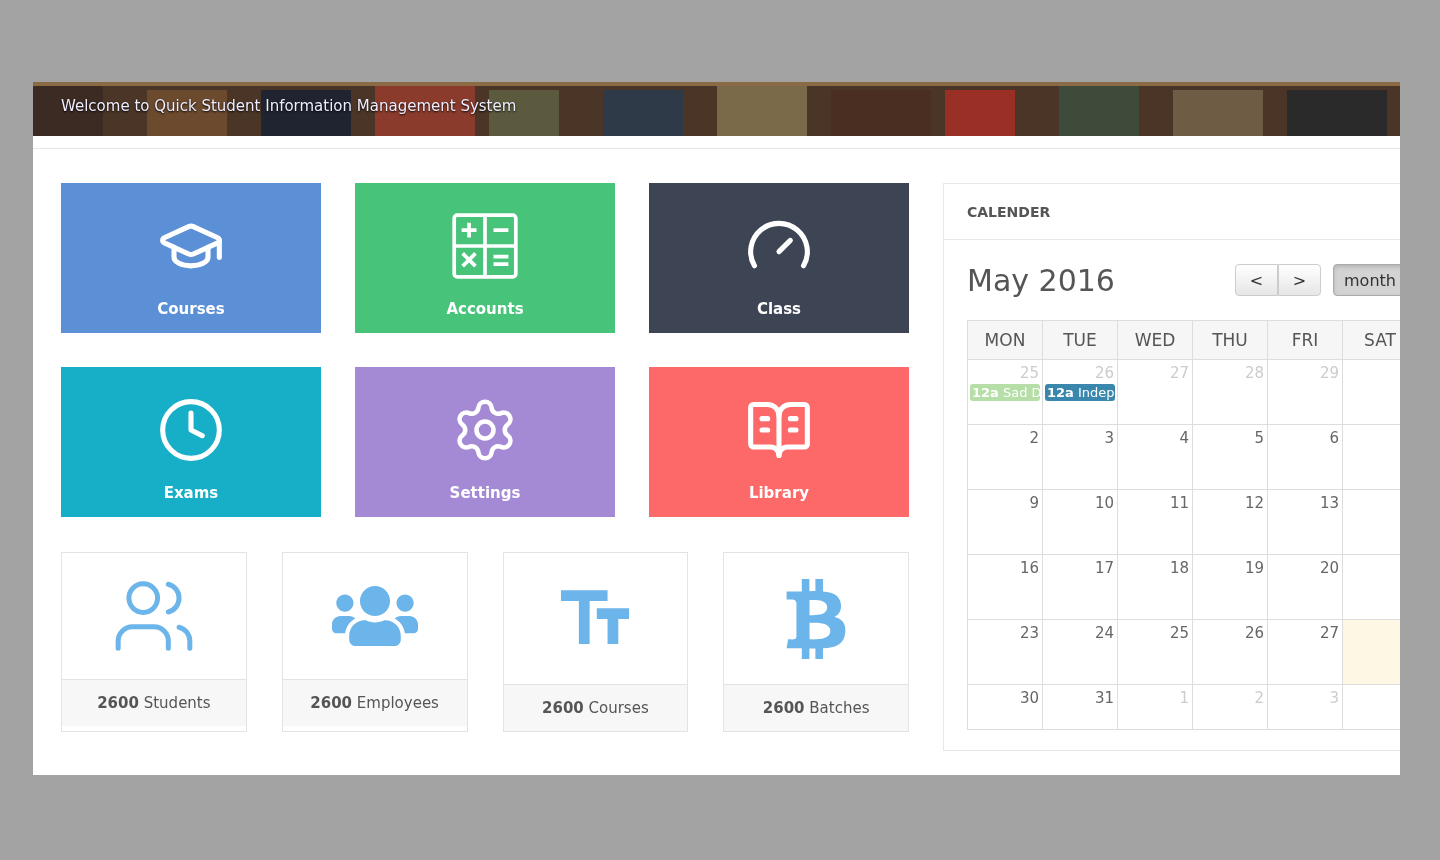 This screenshot has height=860, width=1440. Describe the element at coordinates (1155, 340) in the screenshot. I see `weekday-header: WED` at that location.